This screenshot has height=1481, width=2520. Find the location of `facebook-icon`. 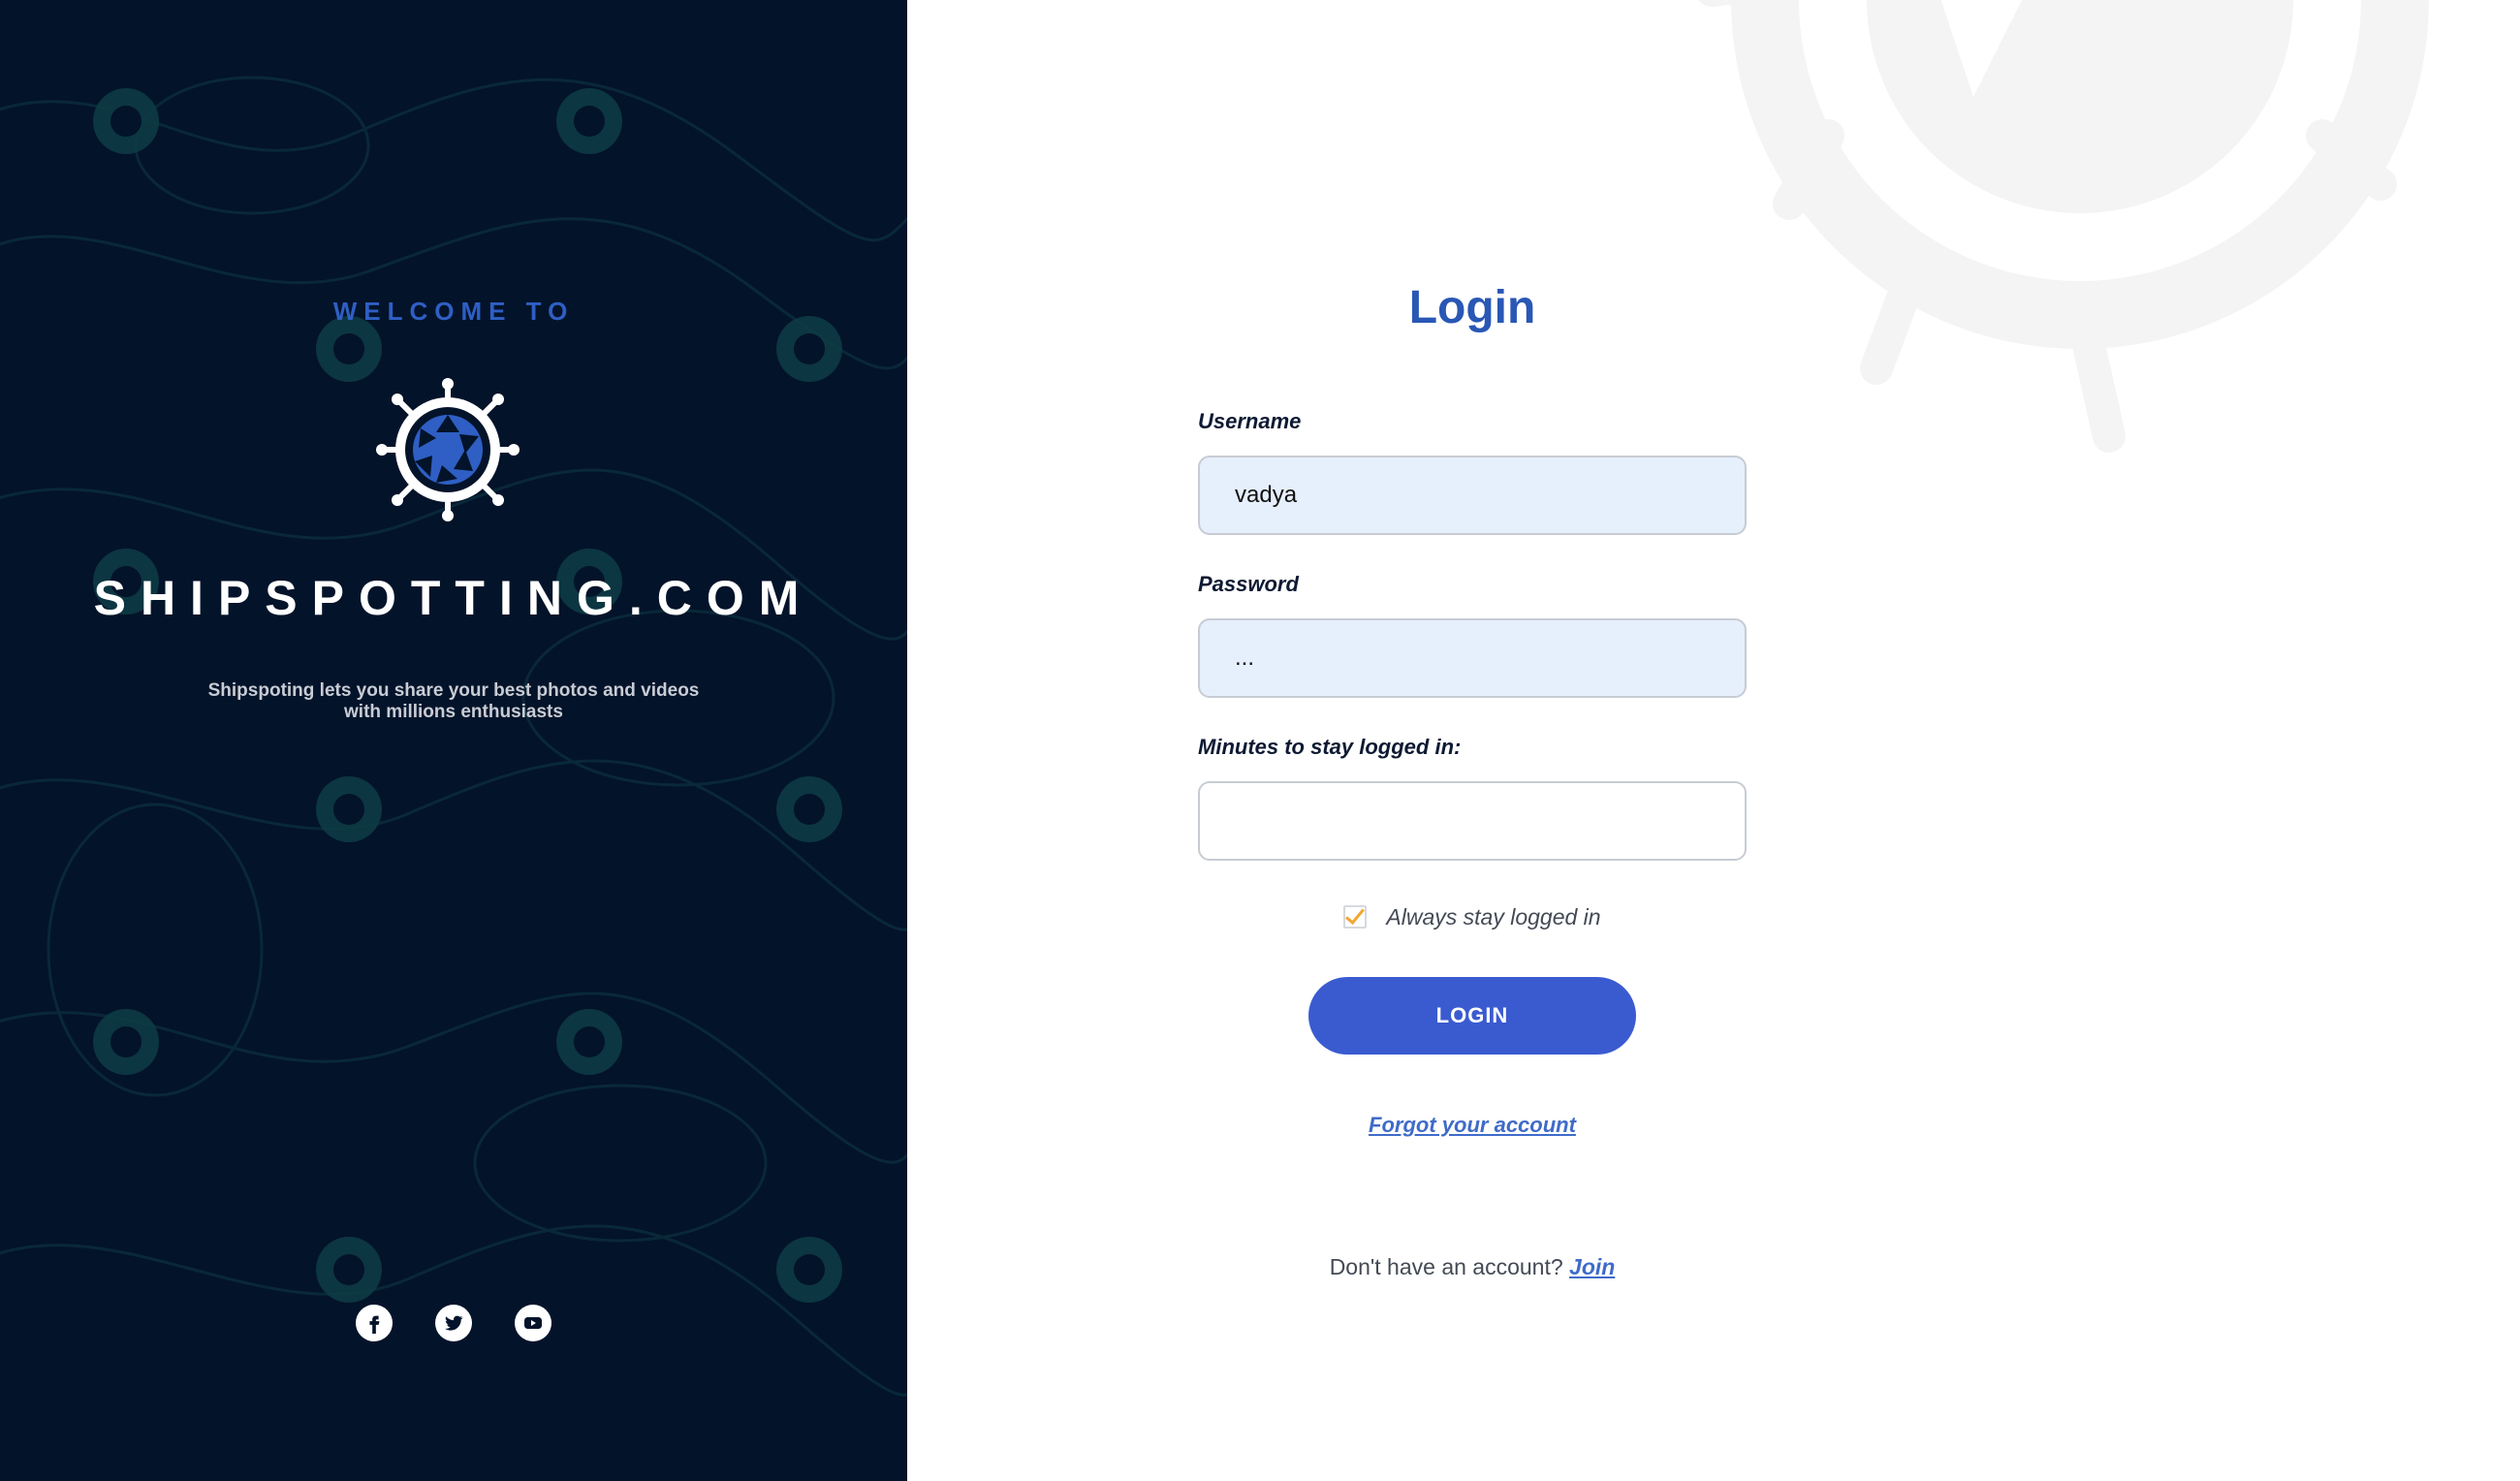

facebook-icon is located at coordinates (374, 1323).